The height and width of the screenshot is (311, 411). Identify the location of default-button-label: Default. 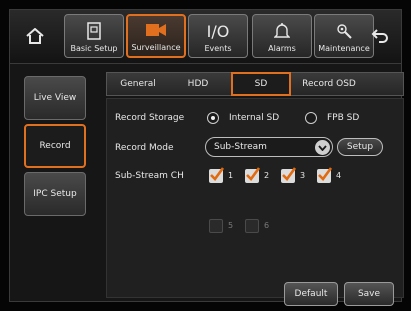
(311, 294).